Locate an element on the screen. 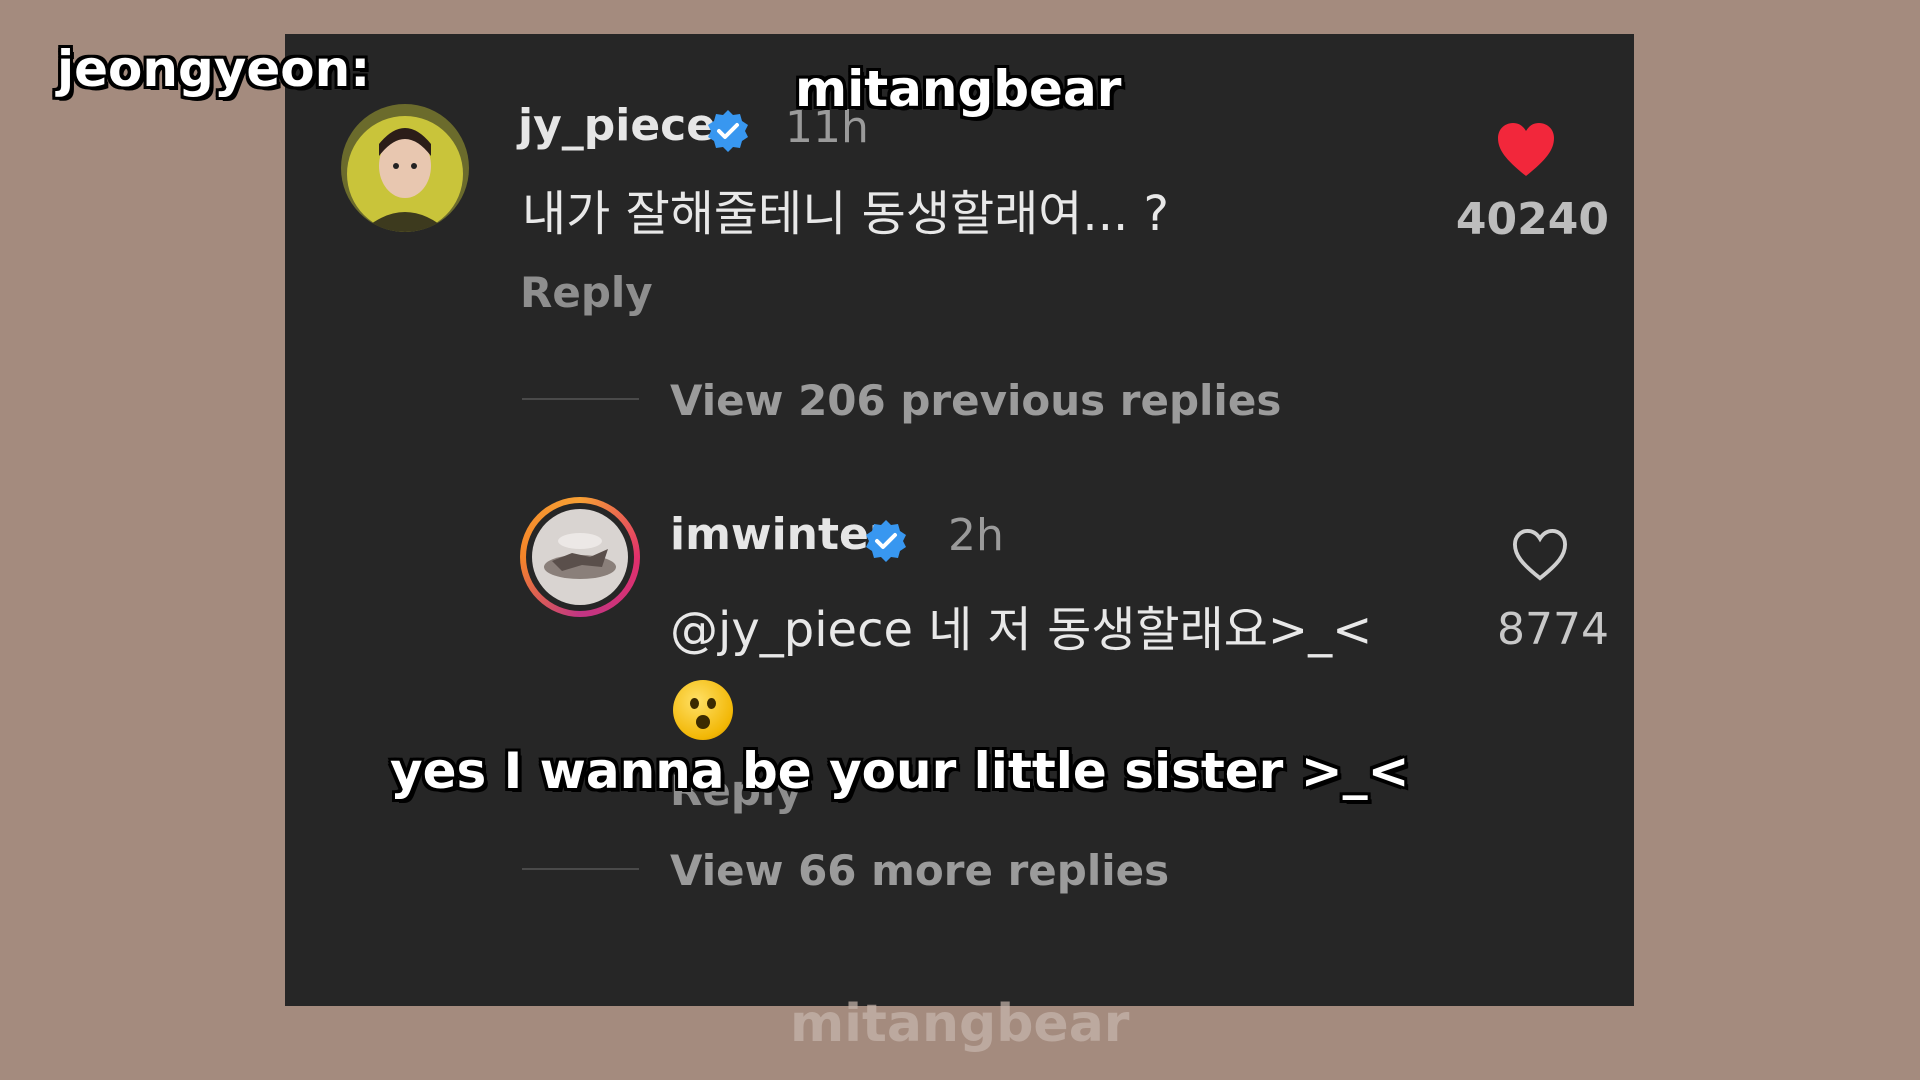 This screenshot has width=1920, height=1080. heart-outline-icon is located at coordinates (1540, 555).